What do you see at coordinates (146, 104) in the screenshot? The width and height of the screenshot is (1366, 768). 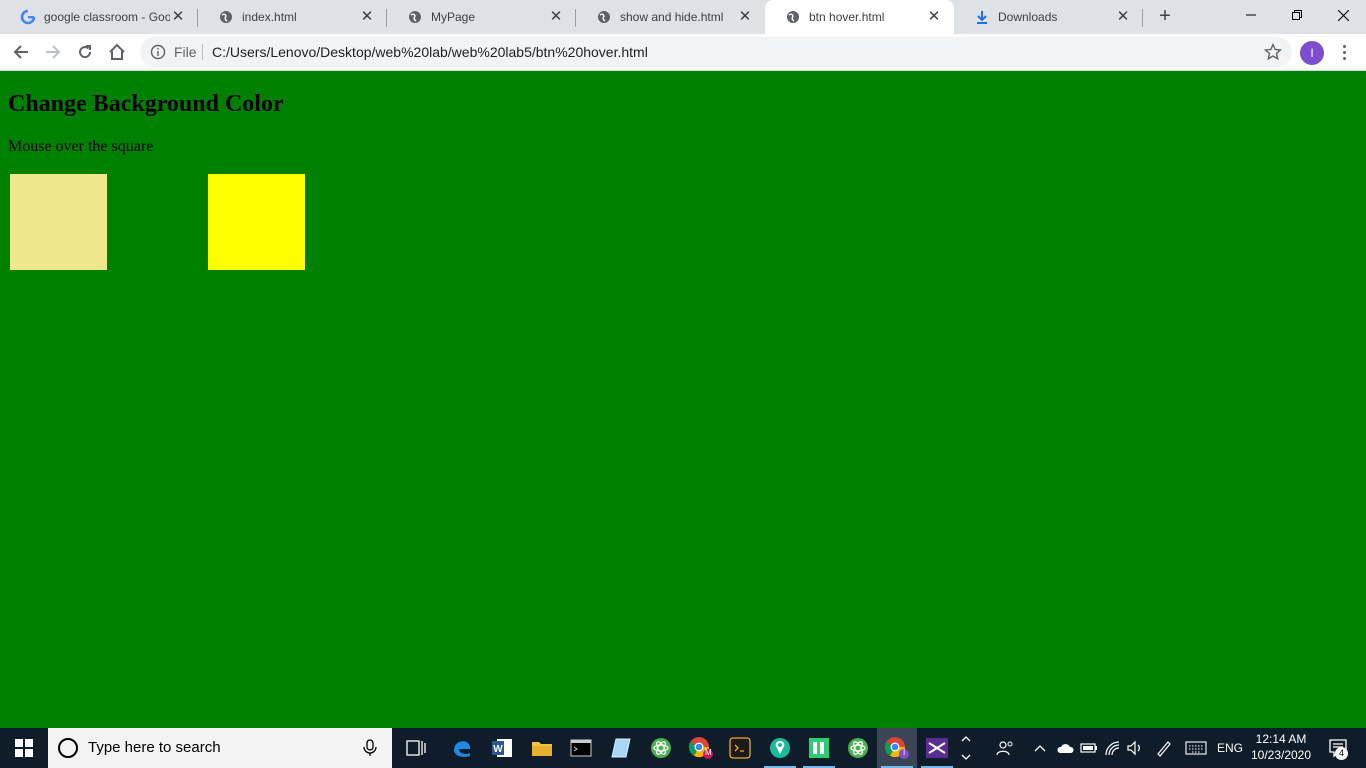 I see `page-heading: Change Background Color` at bounding box center [146, 104].